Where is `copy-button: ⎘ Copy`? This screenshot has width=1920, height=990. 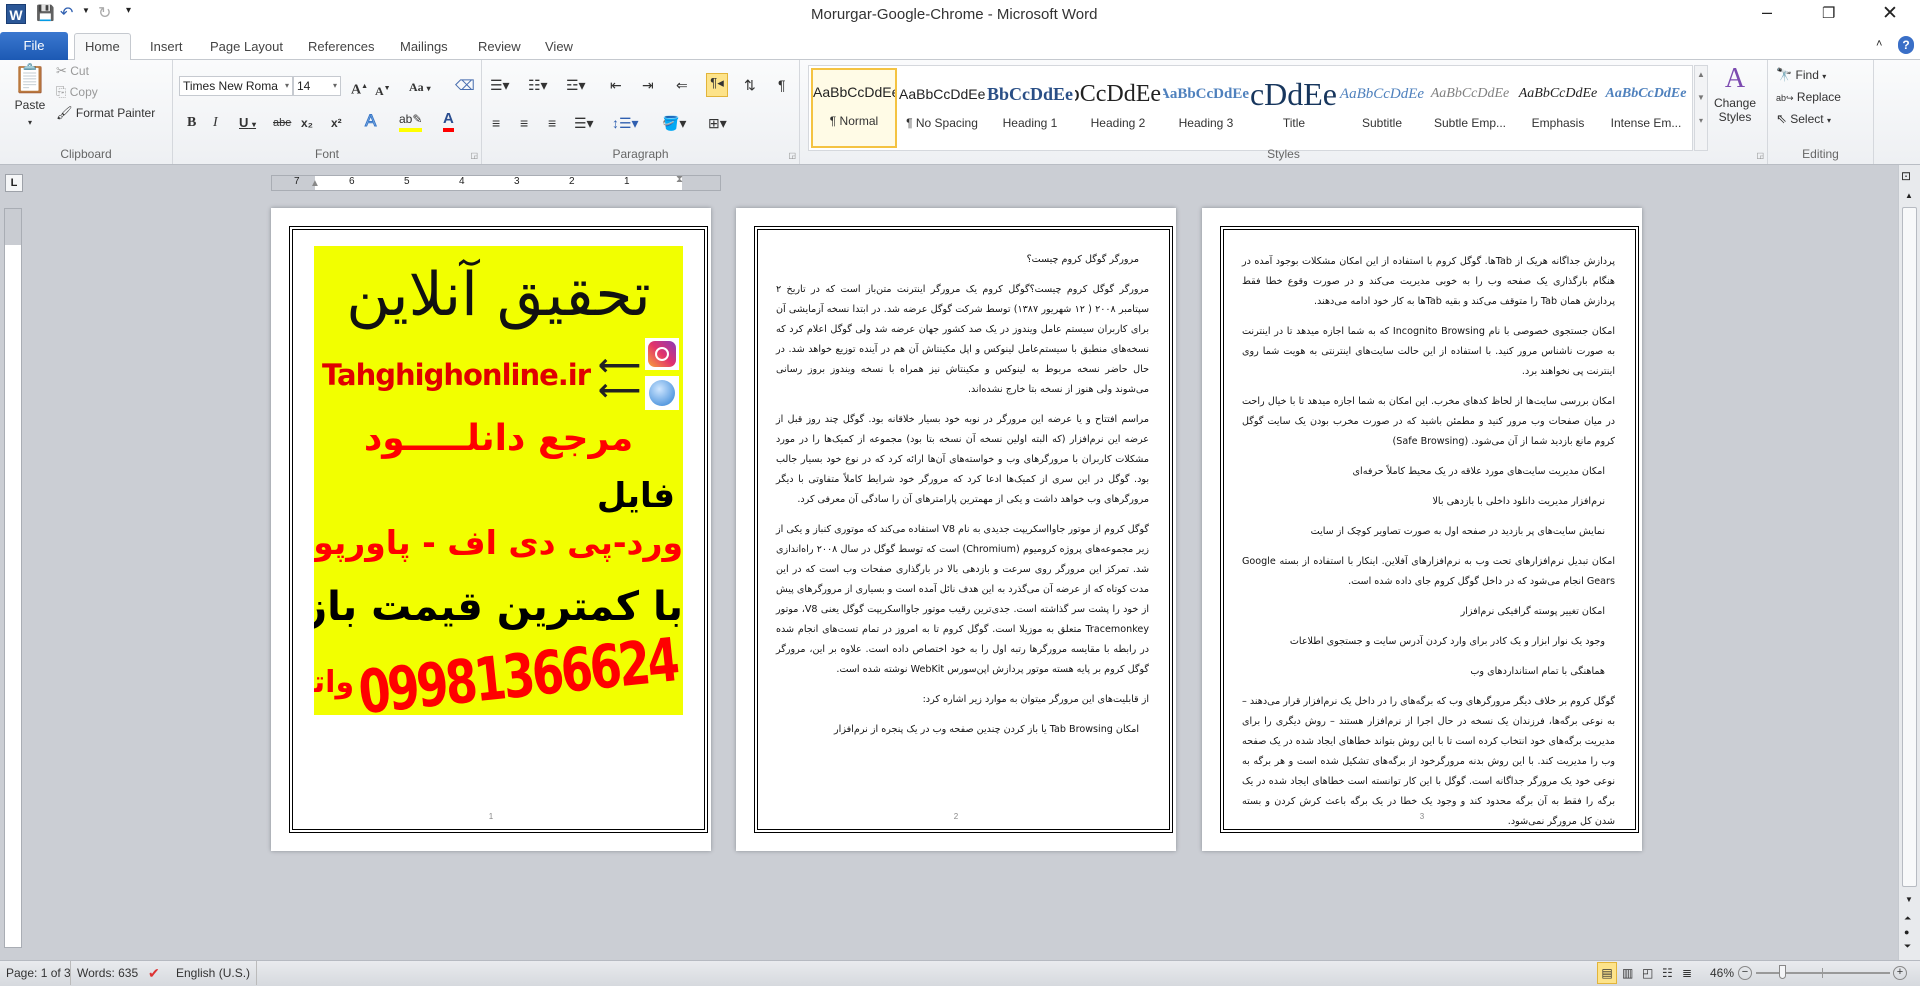 copy-button: ⎘ Copy is located at coordinates (77, 92).